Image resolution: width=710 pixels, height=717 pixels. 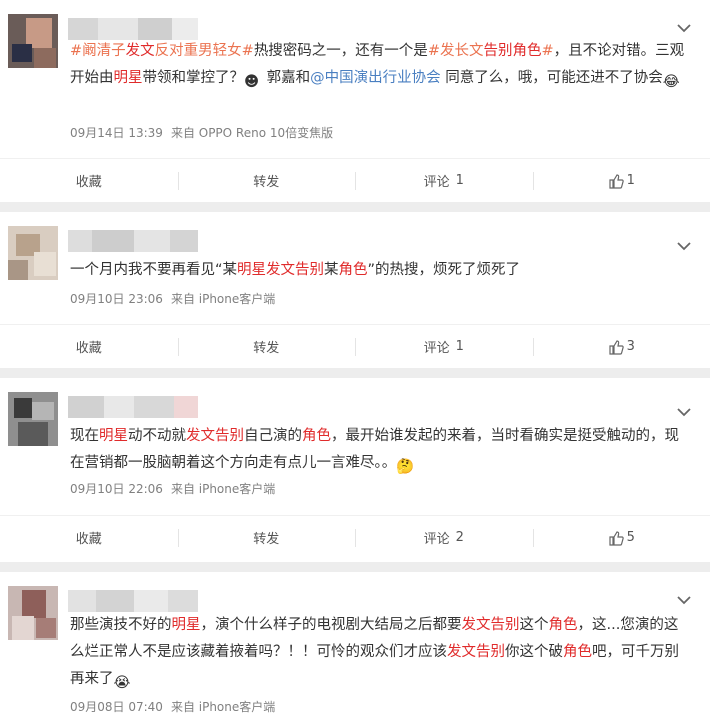 What do you see at coordinates (375, 78) in the screenshot?
I see `mention-link: @中国演出行业协会` at bounding box center [375, 78].